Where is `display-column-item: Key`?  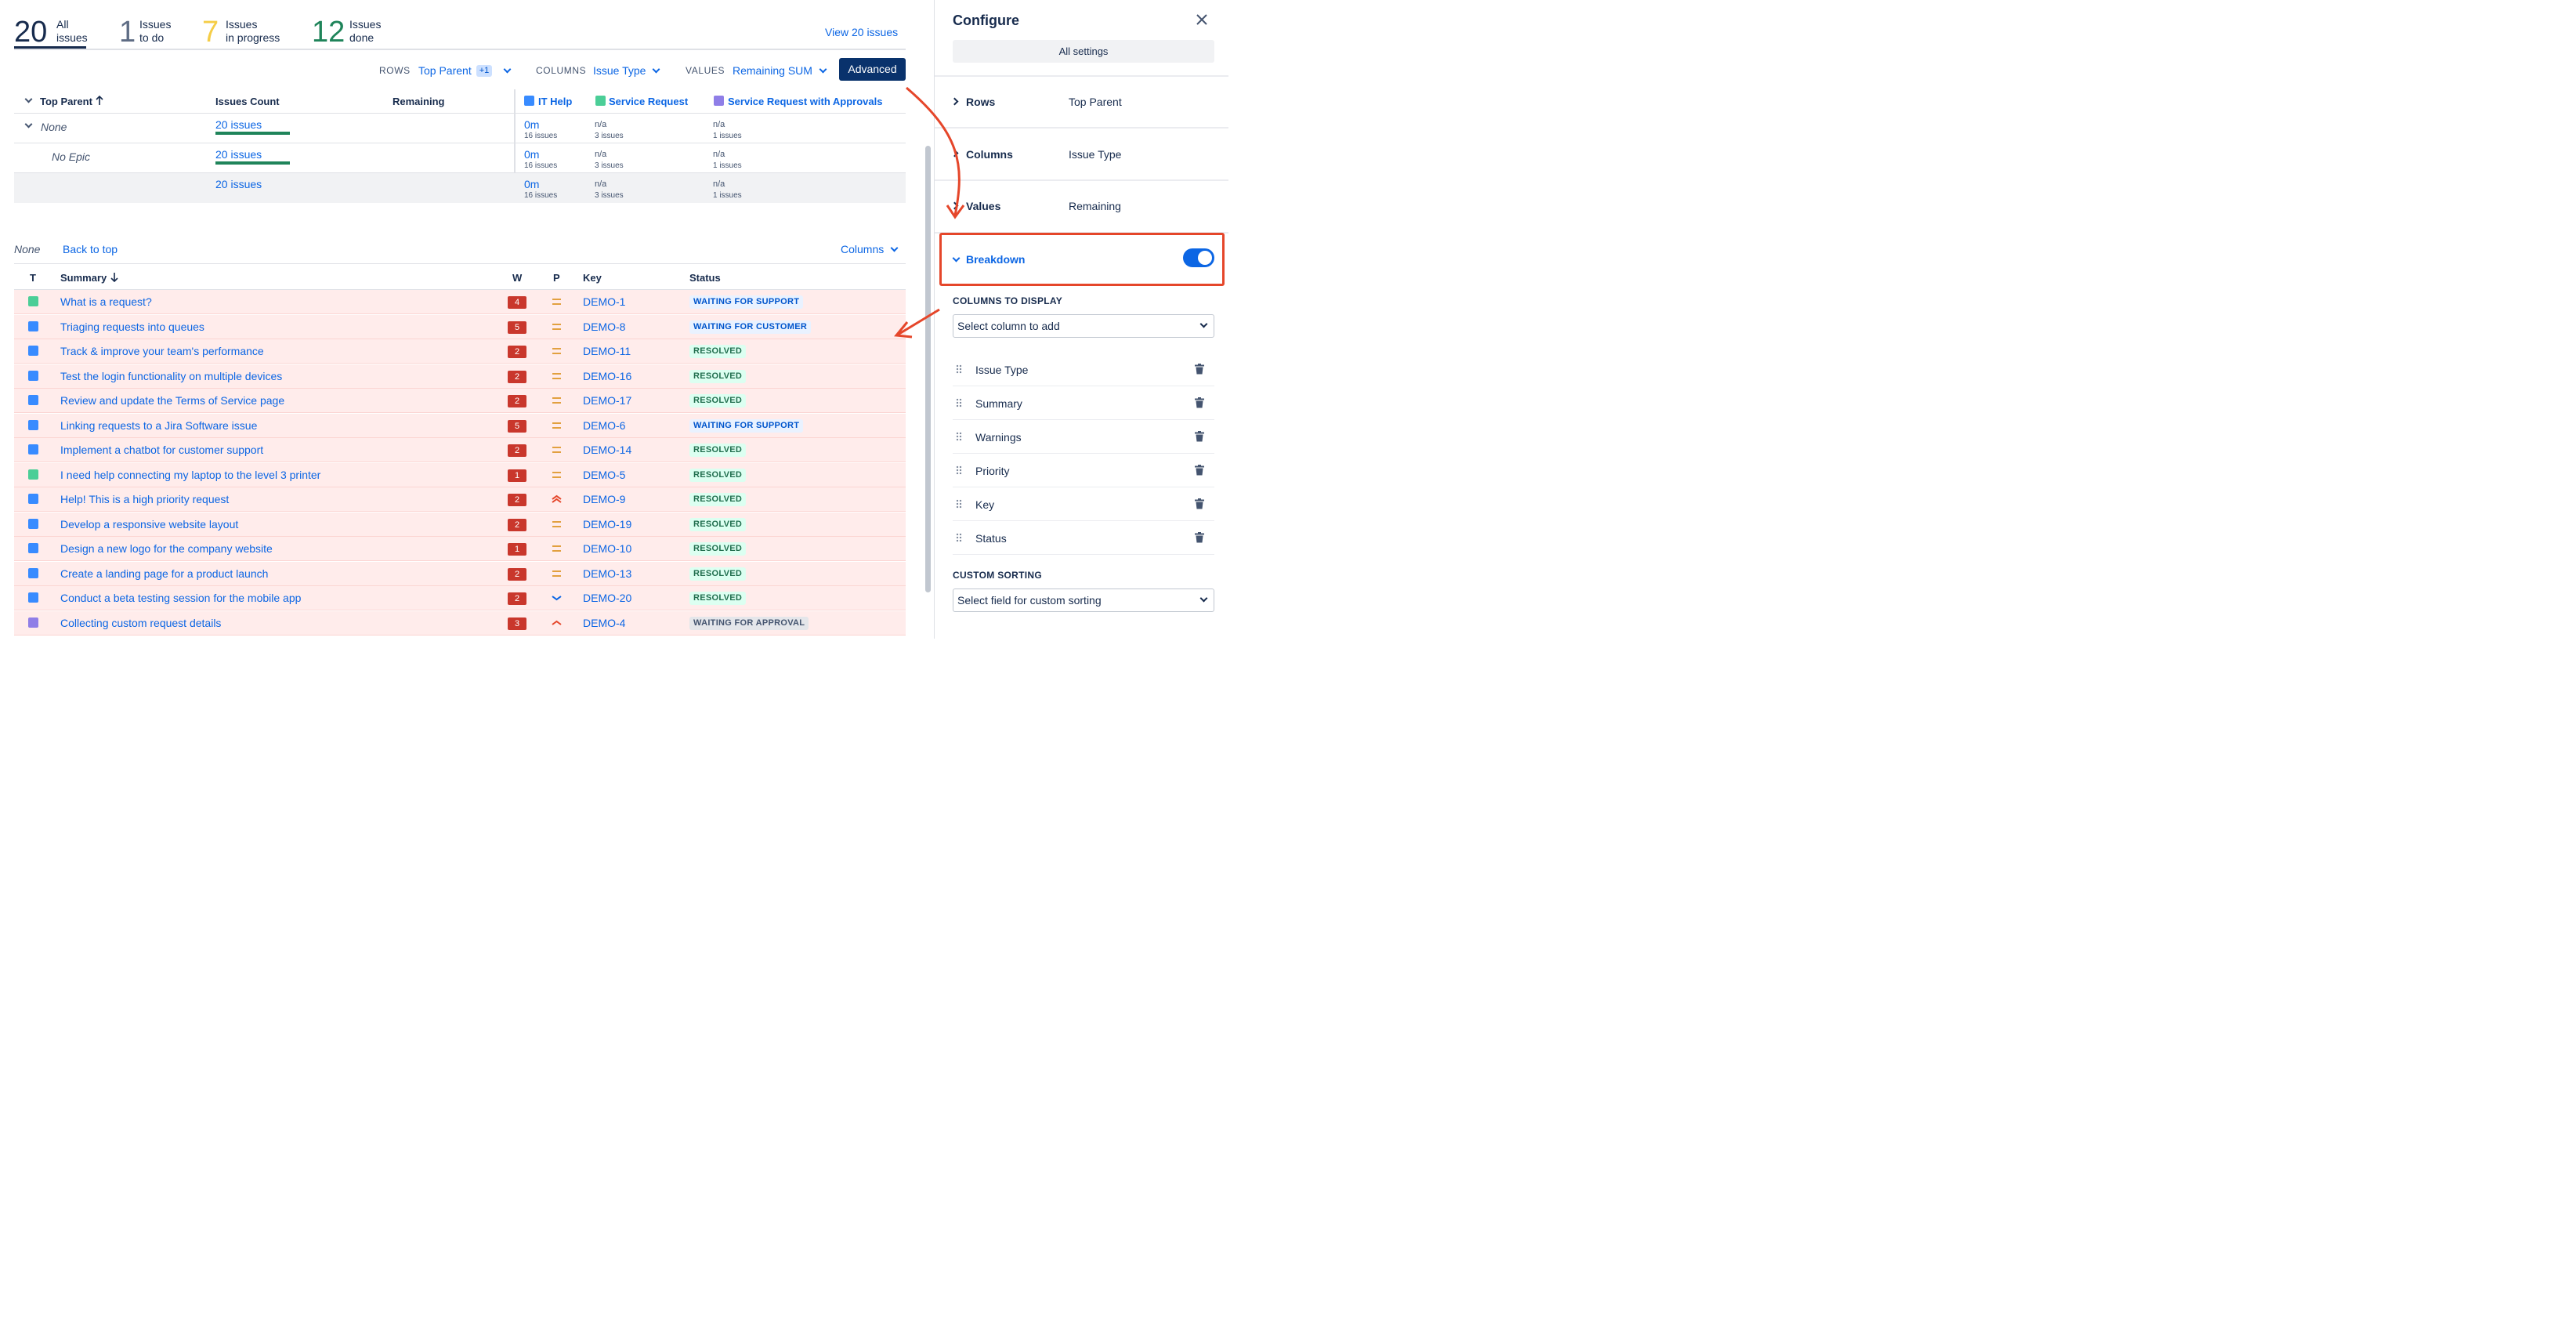
display-column-item: Key is located at coordinates (1083, 504).